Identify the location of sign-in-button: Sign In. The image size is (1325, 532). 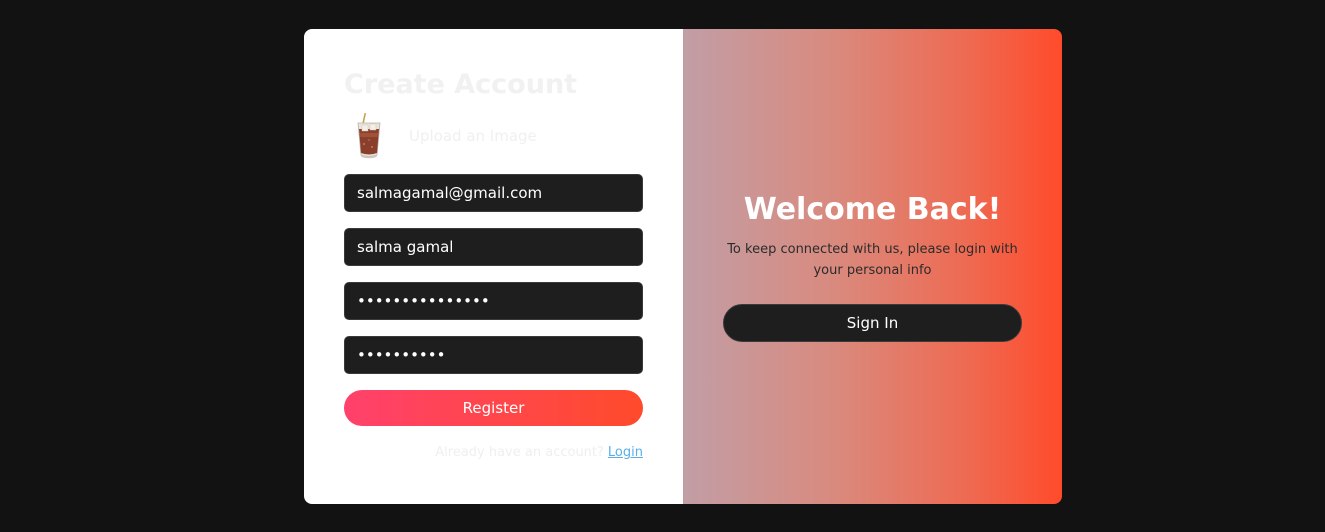
(872, 323).